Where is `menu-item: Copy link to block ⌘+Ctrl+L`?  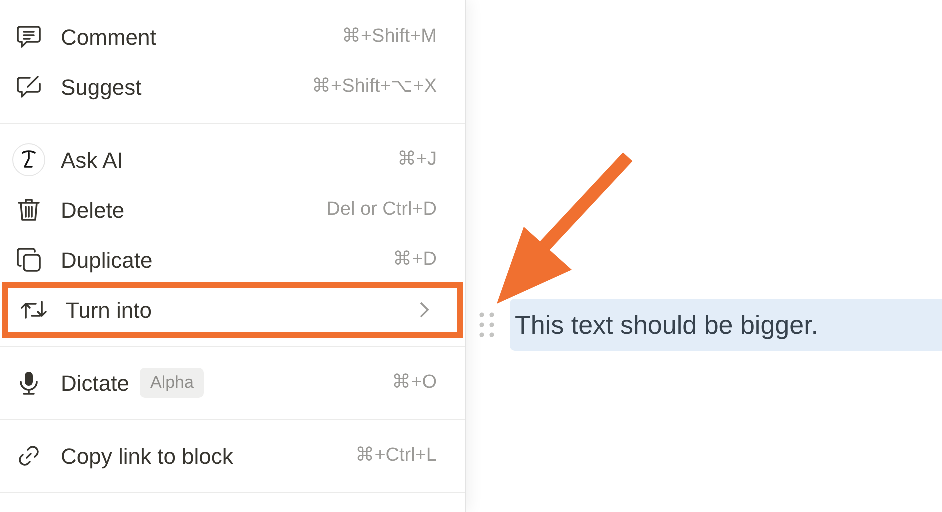 menu-item: Copy link to block ⌘+Ctrl+L is located at coordinates (232, 456).